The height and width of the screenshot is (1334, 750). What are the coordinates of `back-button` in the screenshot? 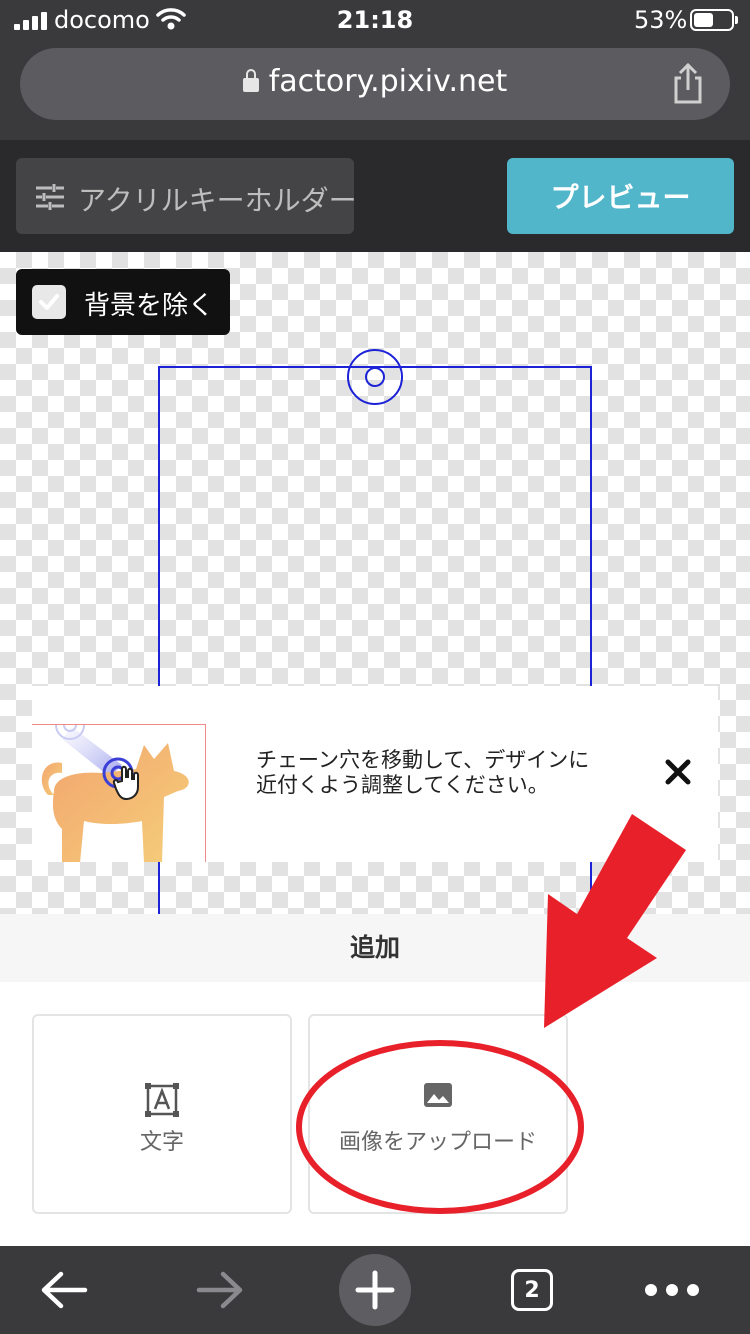 It's located at (64, 1290).